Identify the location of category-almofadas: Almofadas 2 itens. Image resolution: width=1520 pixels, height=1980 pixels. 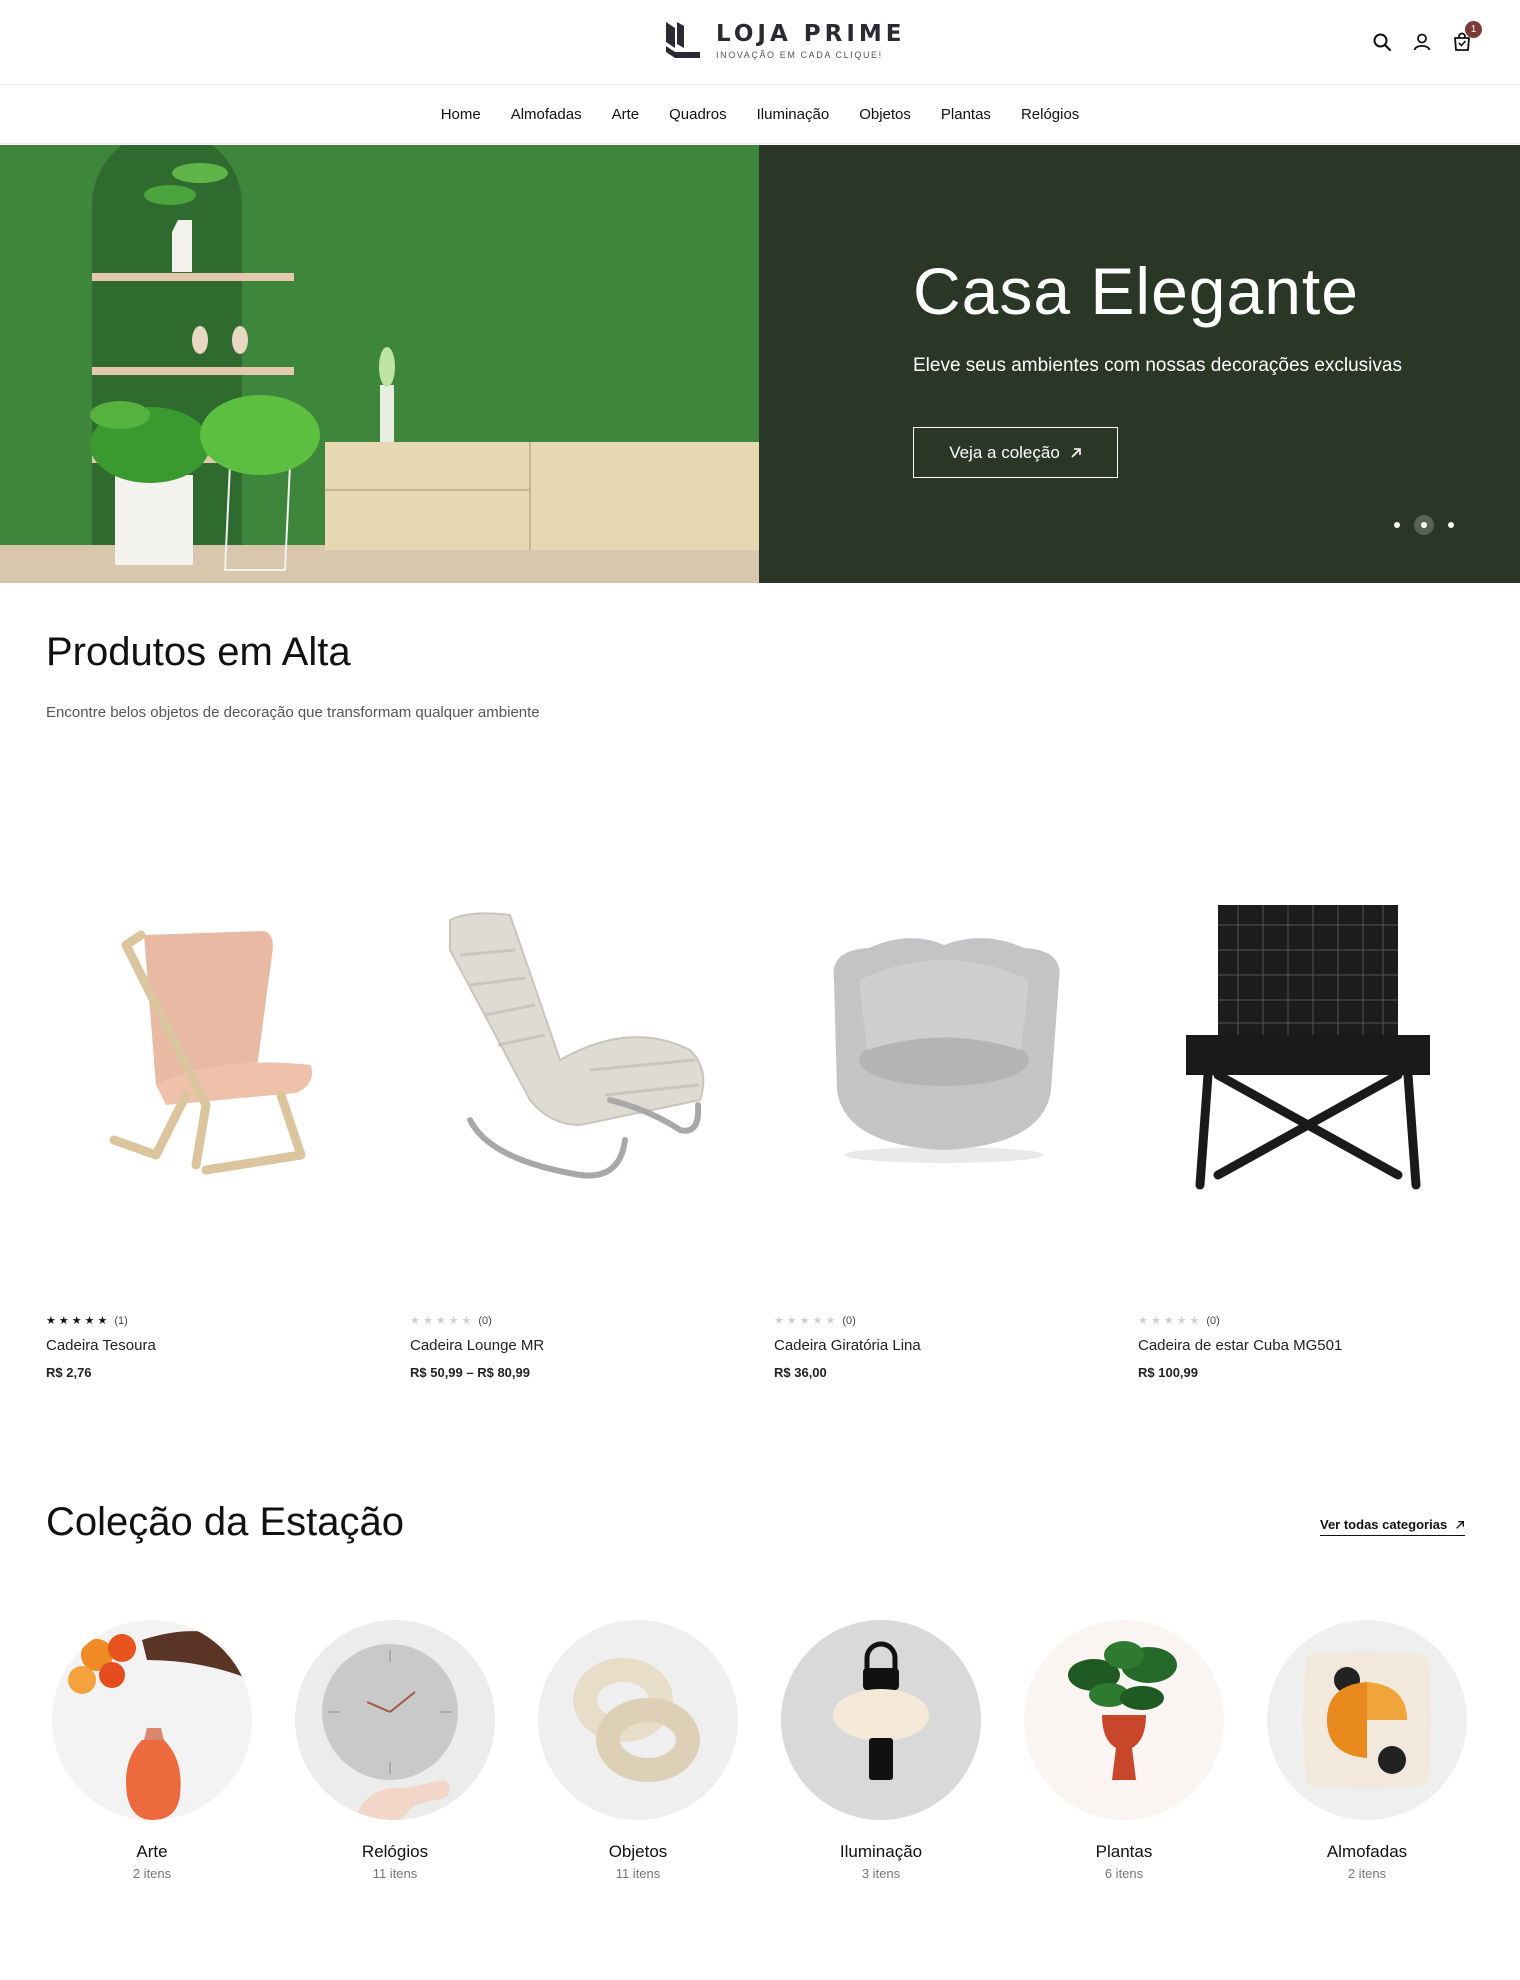
(1367, 1750).